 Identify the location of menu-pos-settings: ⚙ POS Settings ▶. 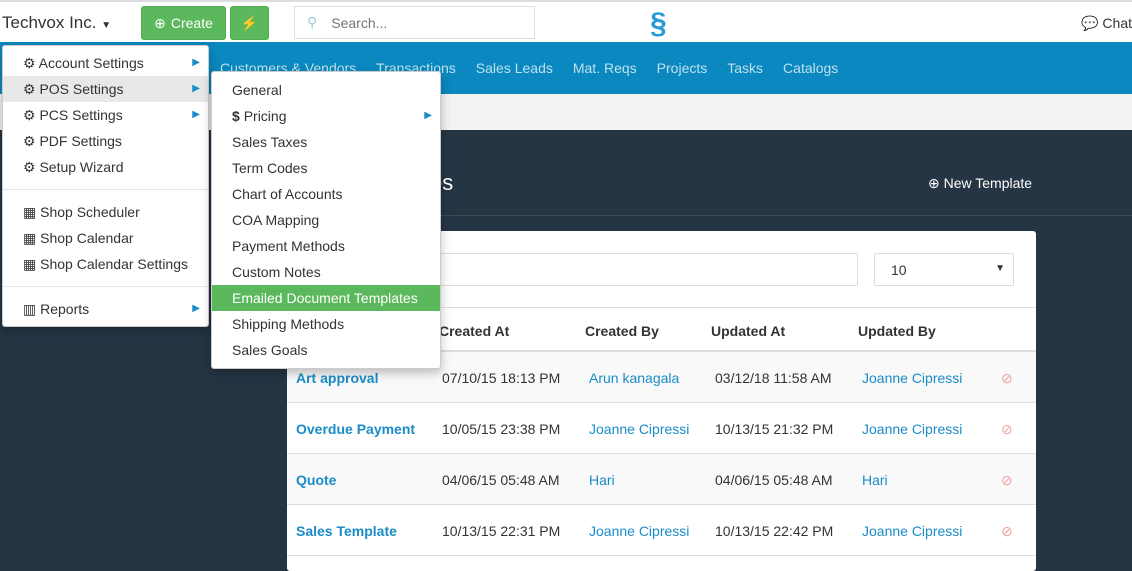
(105, 89).